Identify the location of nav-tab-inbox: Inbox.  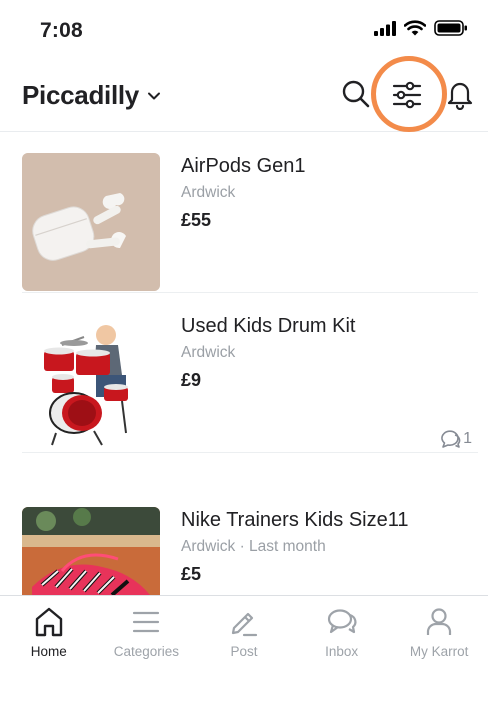
(342, 633).